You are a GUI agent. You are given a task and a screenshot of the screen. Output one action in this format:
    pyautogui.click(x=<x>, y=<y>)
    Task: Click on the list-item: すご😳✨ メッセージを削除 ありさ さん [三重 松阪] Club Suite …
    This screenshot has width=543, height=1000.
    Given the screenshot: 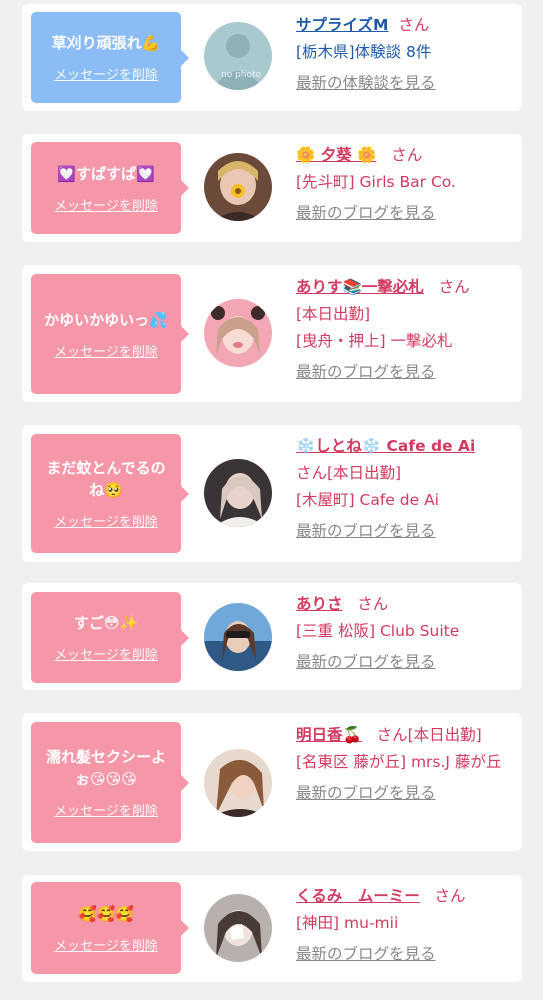 What is the action you would take?
    pyautogui.click(x=272, y=636)
    